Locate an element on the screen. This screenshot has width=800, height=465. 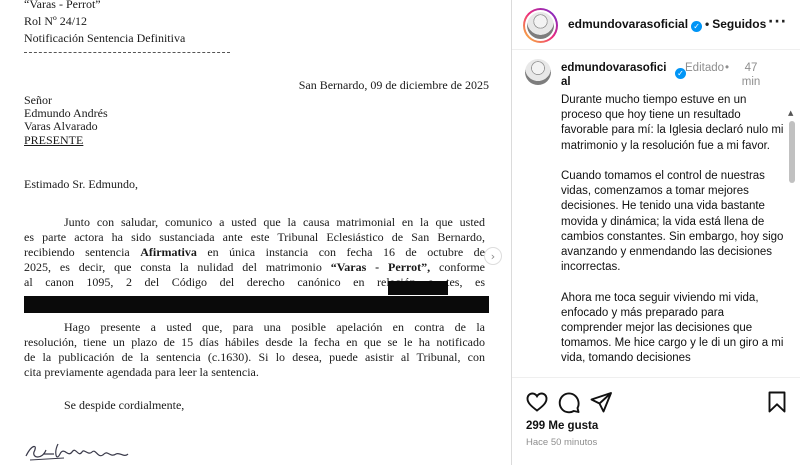
emphasis-text: Afirmativa is located at coordinates (168, 252).